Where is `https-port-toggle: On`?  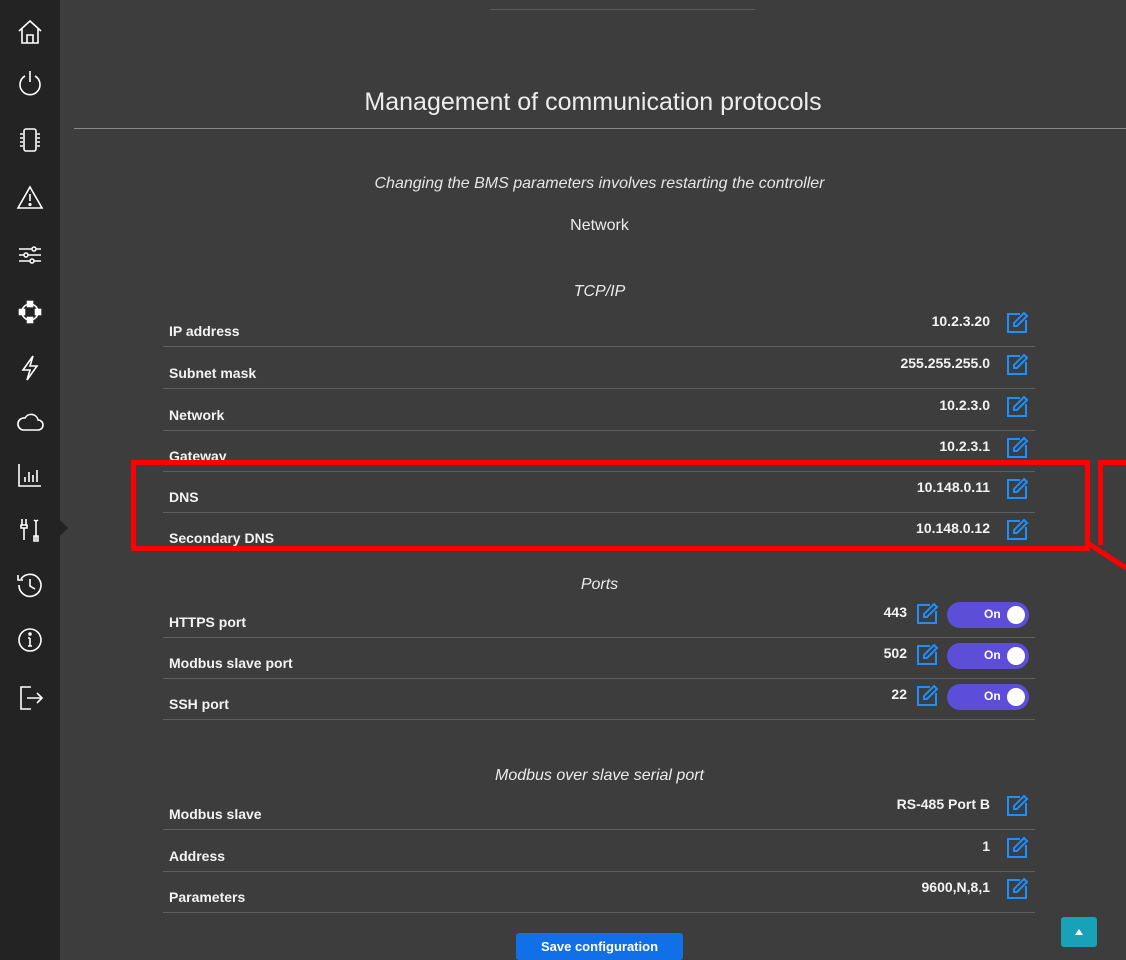
https-port-toggle: On is located at coordinates (988, 615).